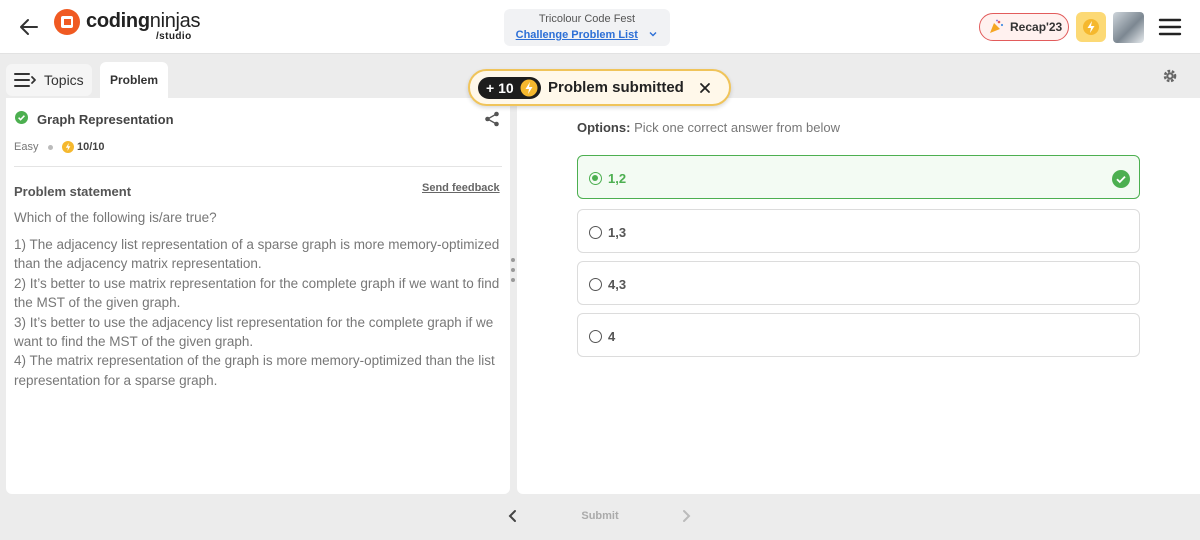 This screenshot has width=1200, height=540. What do you see at coordinates (858, 177) in the screenshot?
I see `option-1: 1,2` at bounding box center [858, 177].